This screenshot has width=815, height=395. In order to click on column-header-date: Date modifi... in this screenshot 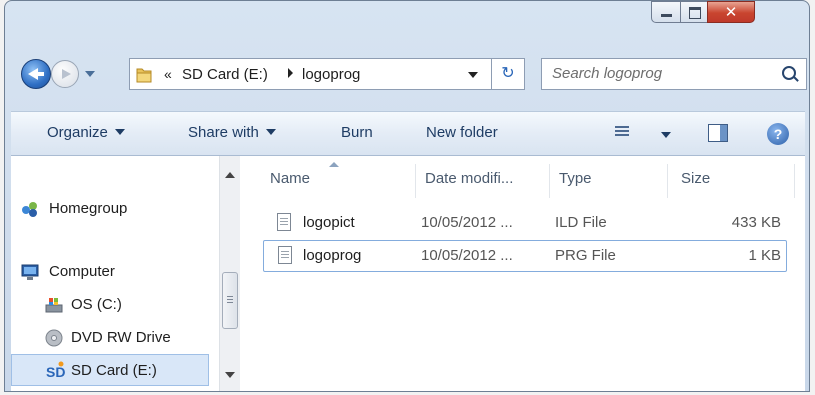, I will do `click(469, 178)`.